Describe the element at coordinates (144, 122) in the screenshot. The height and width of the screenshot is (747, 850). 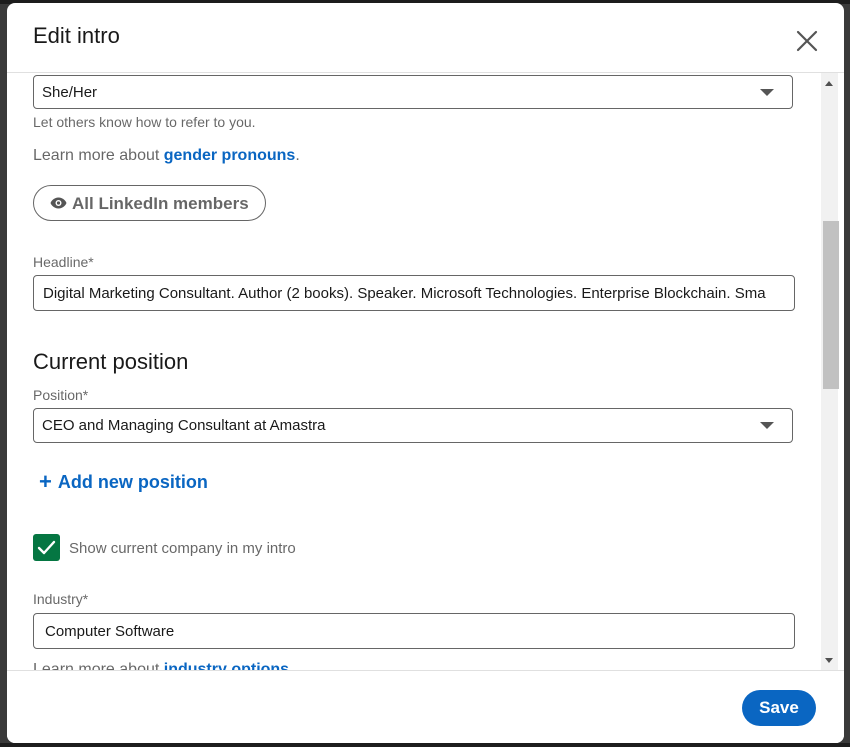
I see `pronouns-helper-text: Let others know how to refer to you.` at that location.